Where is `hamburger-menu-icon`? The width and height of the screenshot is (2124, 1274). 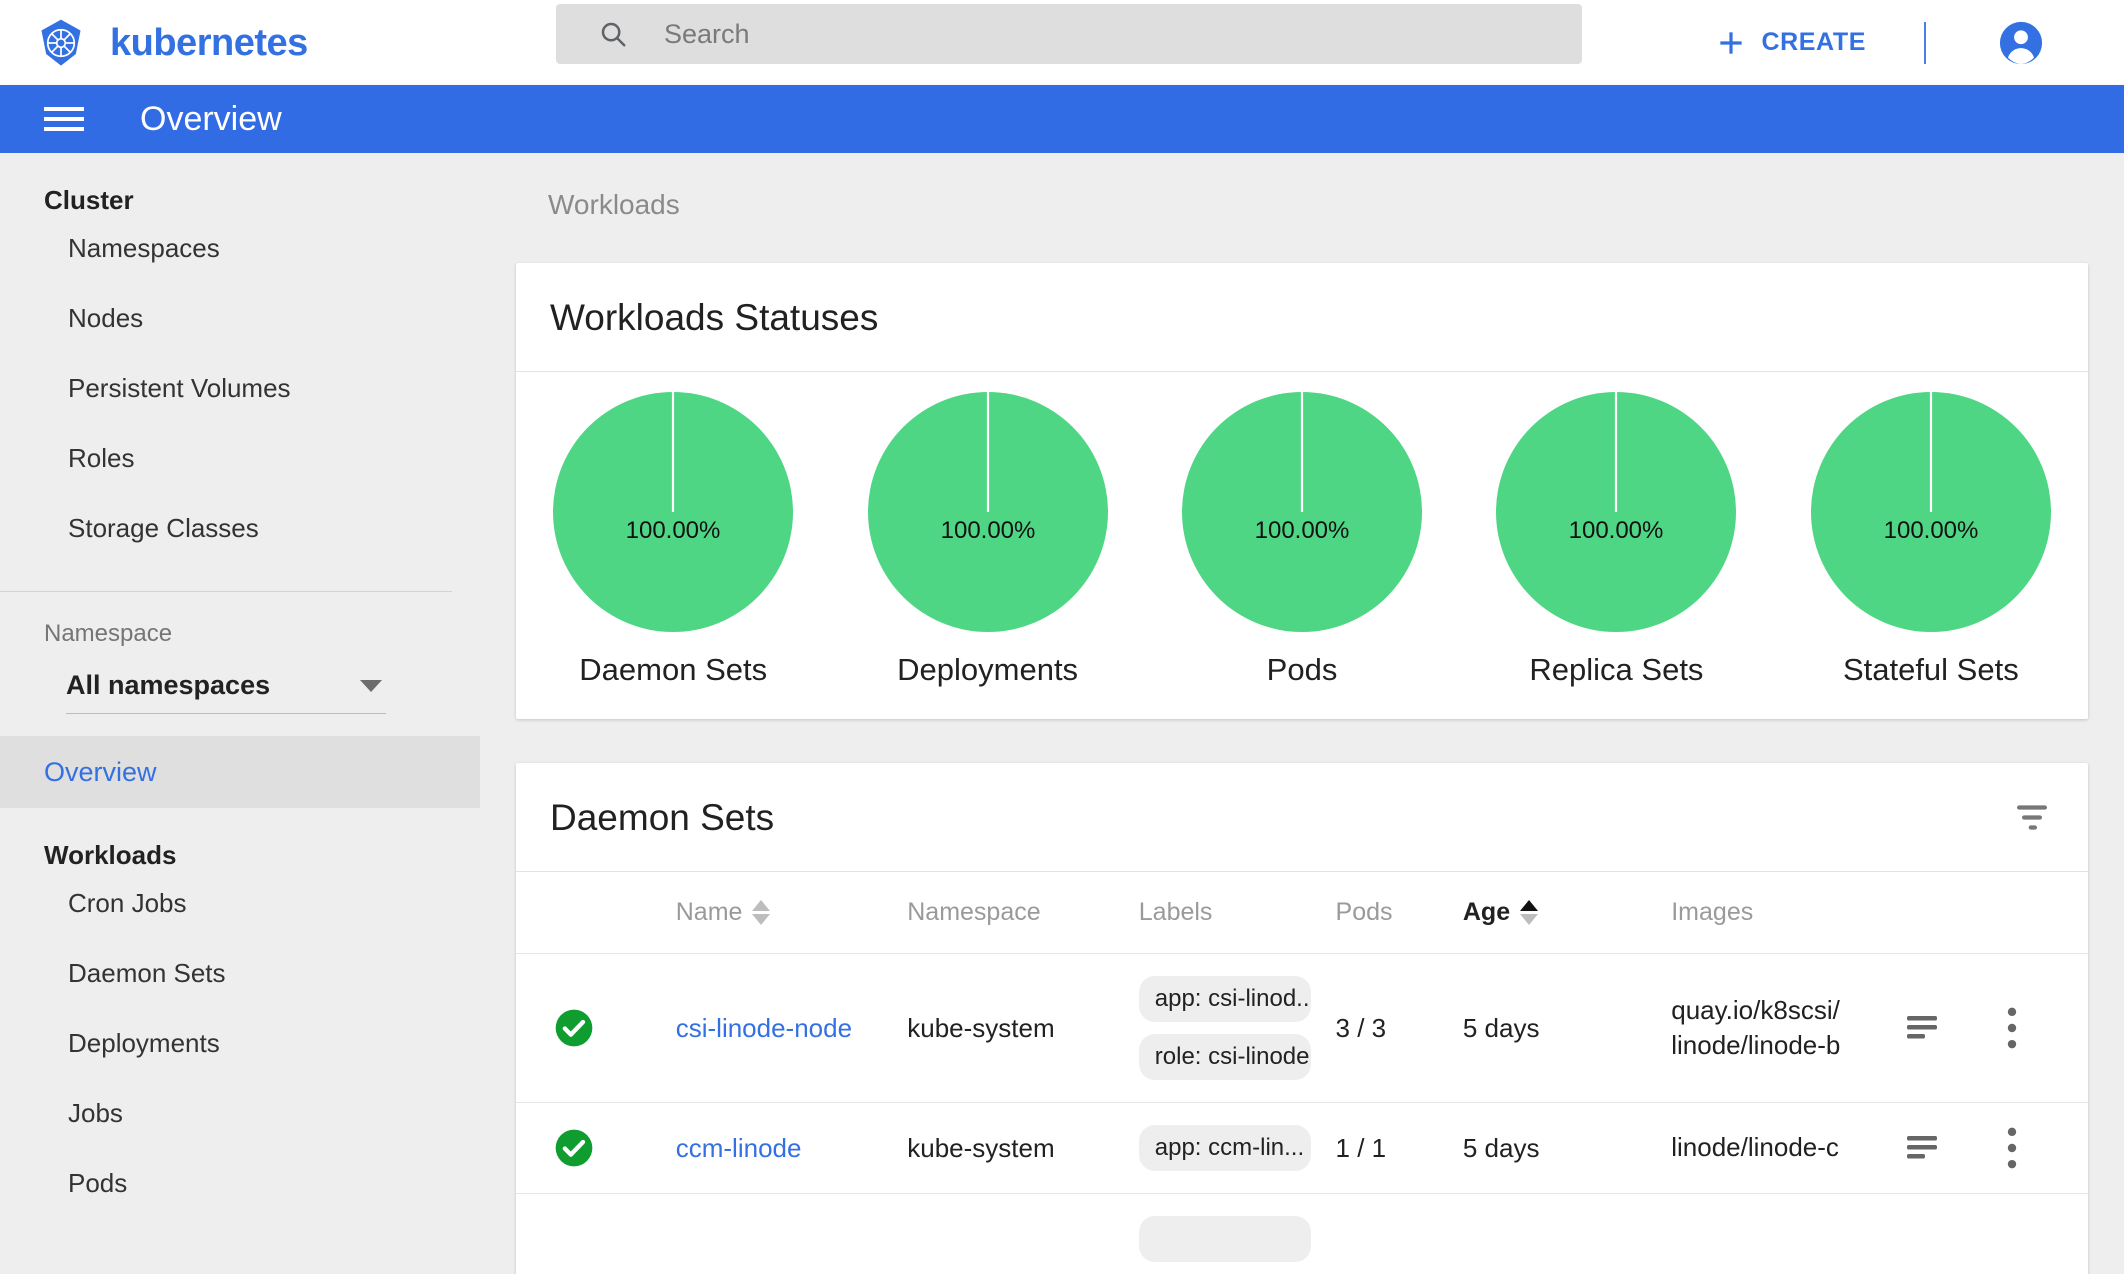
hamburger-menu-icon is located at coordinates (64, 119).